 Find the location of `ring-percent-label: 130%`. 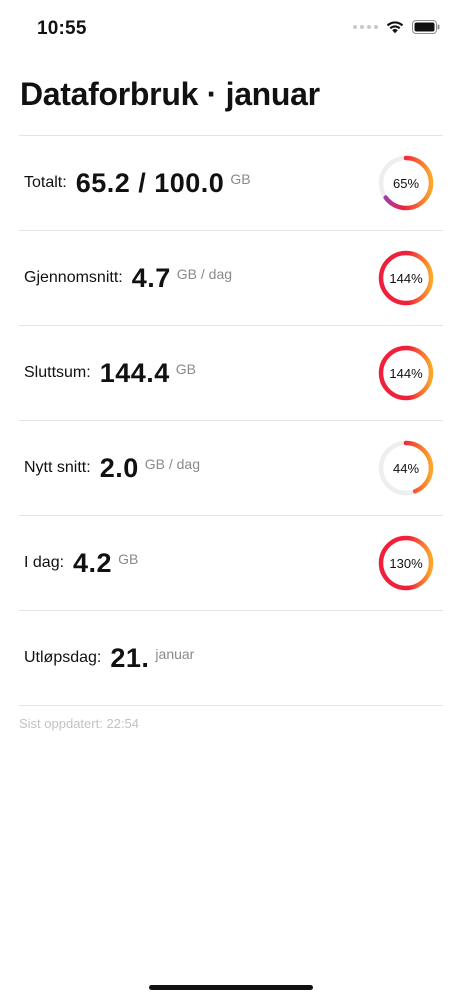

ring-percent-label: 130% is located at coordinates (406, 563).